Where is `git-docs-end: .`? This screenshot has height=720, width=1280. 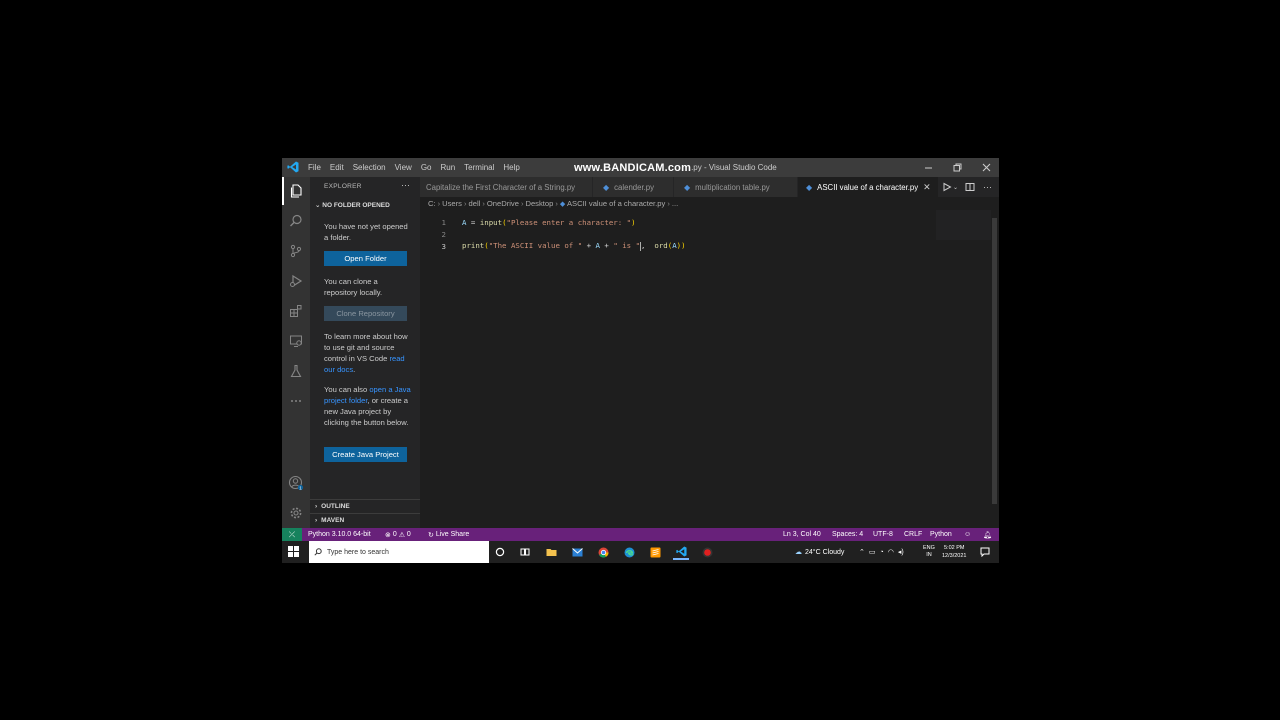
git-docs-end: . is located at coordinates (354, 369).